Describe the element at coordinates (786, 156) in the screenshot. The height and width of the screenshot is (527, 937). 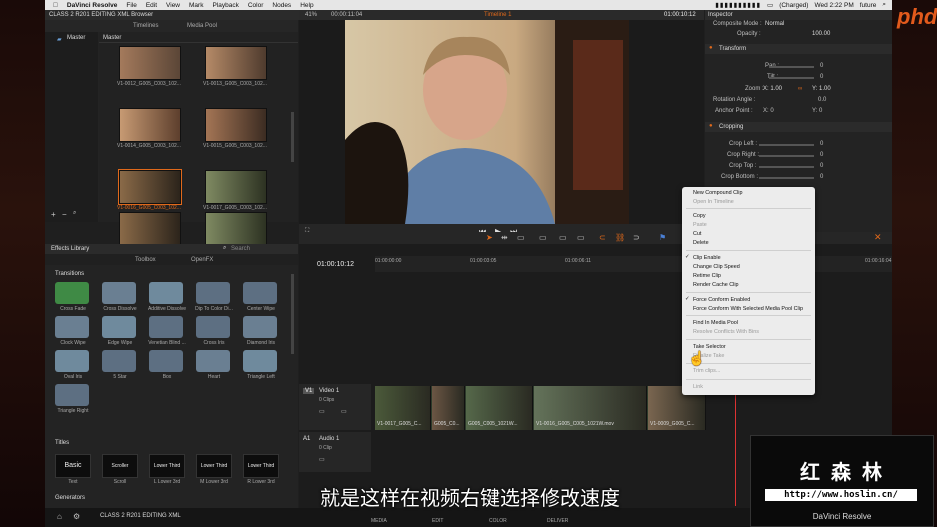
I see `crop-right-slider` at that location.